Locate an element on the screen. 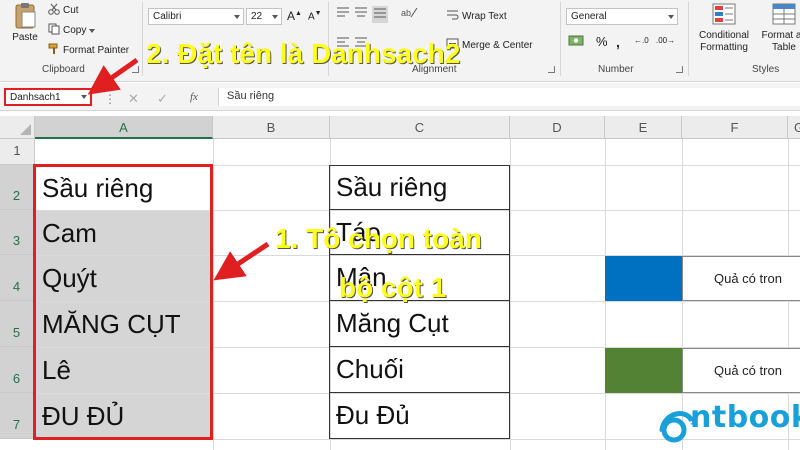  percent-icon: % is located at coordinates (602, 41).